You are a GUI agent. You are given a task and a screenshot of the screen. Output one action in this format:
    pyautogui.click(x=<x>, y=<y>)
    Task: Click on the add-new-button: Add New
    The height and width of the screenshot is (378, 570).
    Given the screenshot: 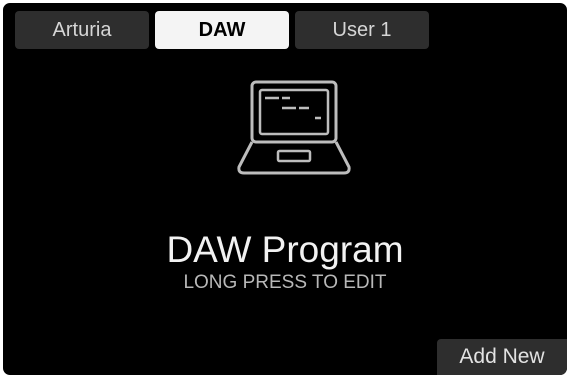 What is the action you would take?
    pyautogui.click(x=502, y=357)
    